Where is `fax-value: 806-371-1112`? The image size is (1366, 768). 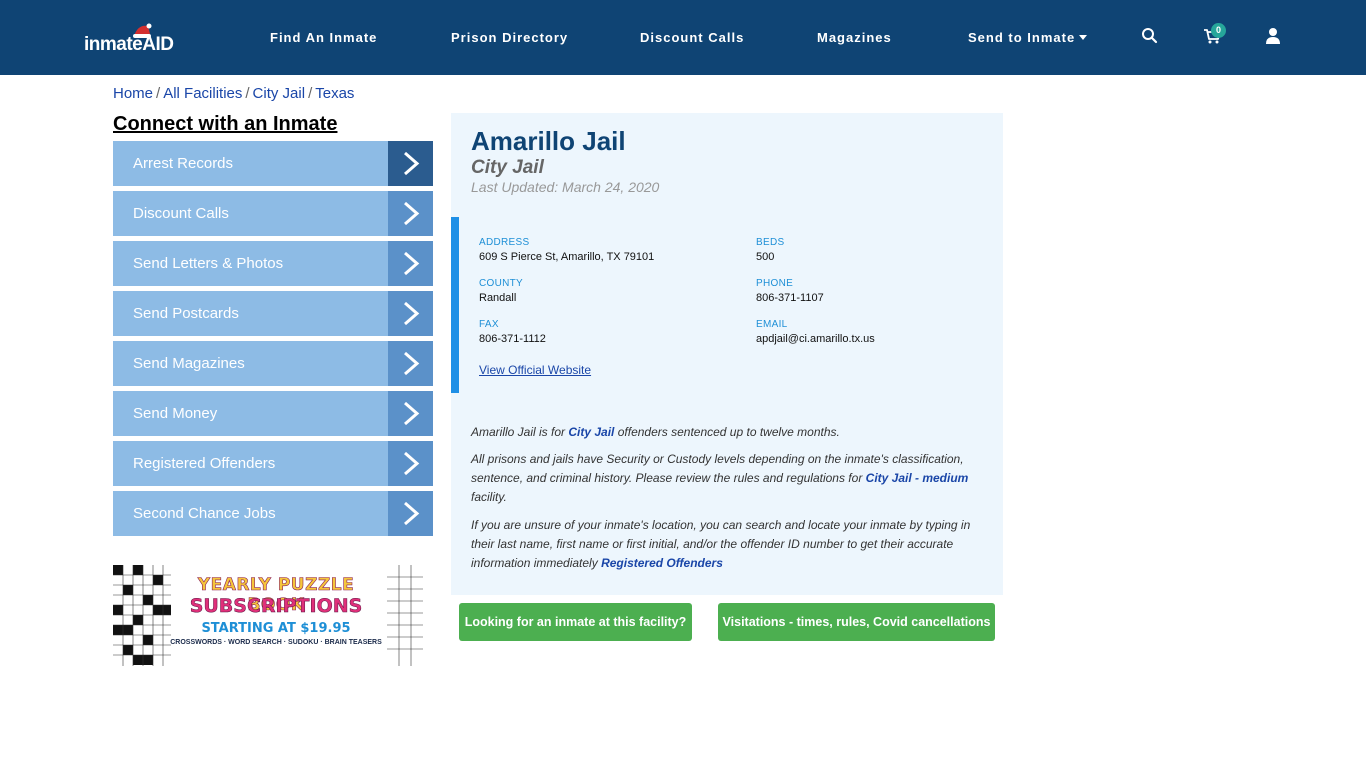
fax-value: 806-371-1112 is located at coordinates (512, 339).